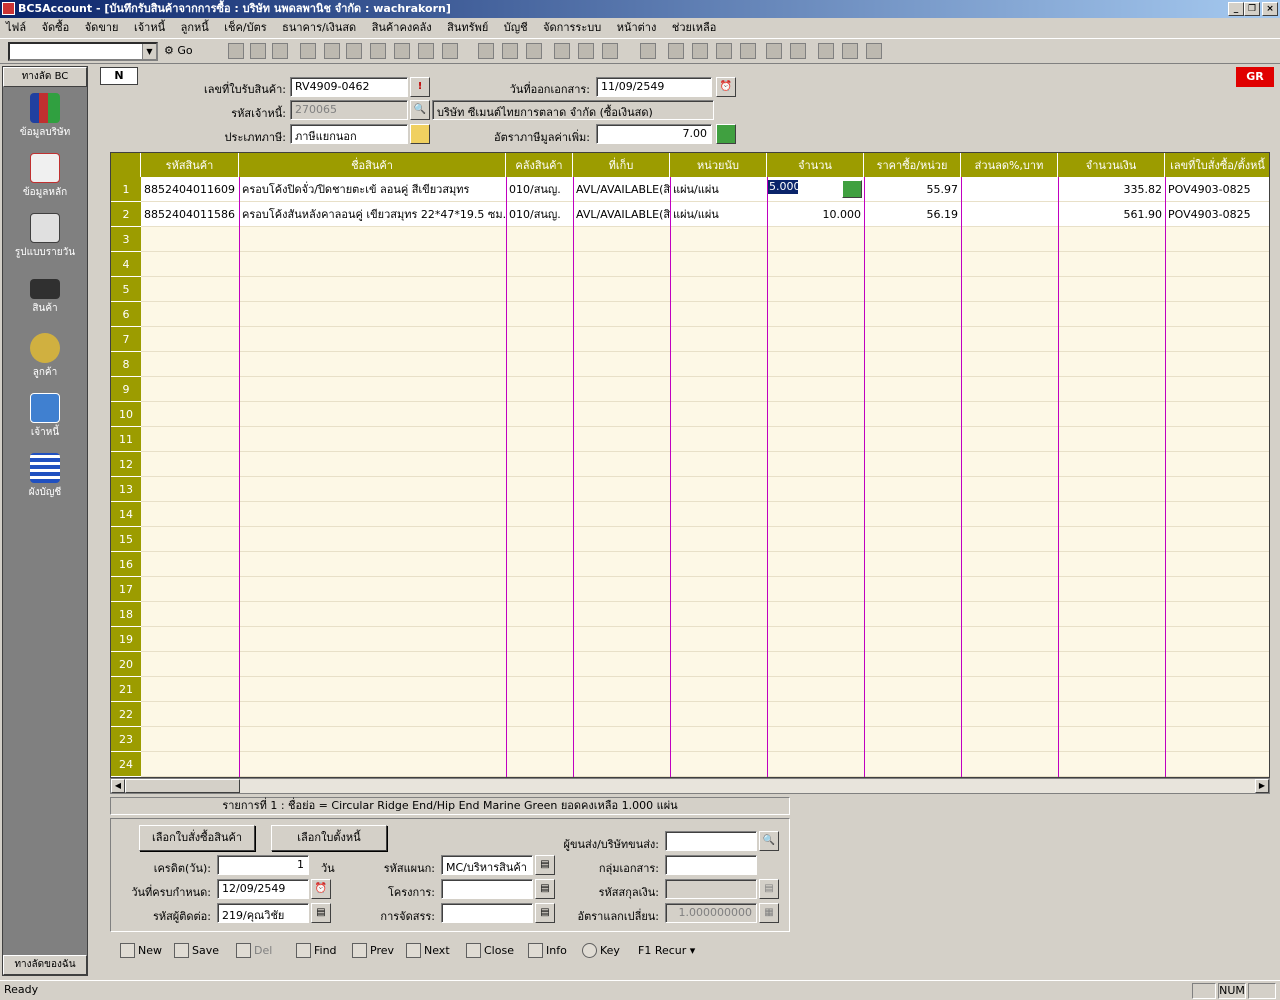 The height and width of the screenshot is (1000, 1280). Describe the element at coordinates (450, 51) in the screenshot. I see `print-icon` at that location.